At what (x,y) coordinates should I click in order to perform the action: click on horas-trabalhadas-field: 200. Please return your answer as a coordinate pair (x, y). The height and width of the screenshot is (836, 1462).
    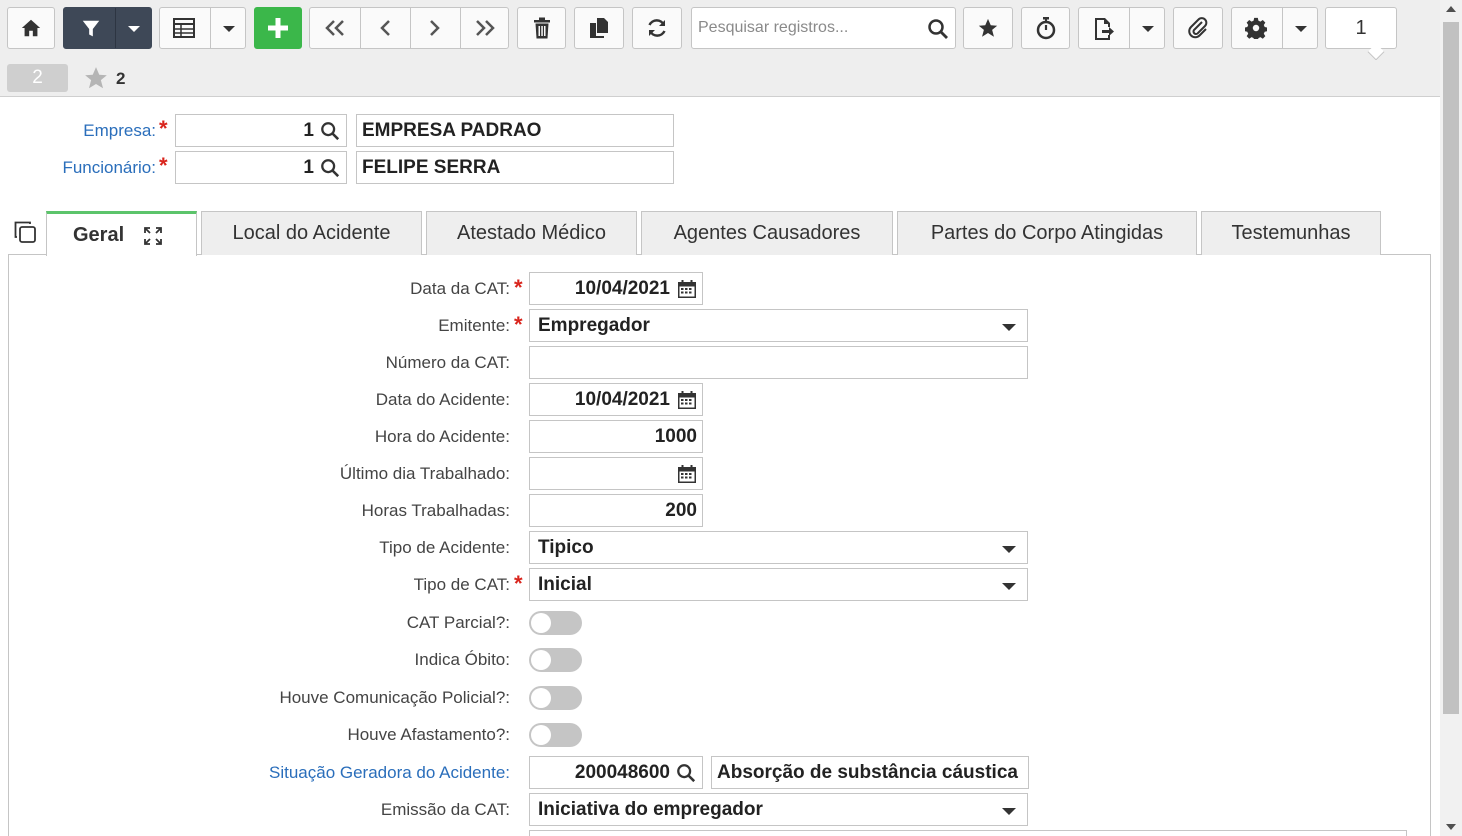
    Looking at the image, I should click on (616, 510).